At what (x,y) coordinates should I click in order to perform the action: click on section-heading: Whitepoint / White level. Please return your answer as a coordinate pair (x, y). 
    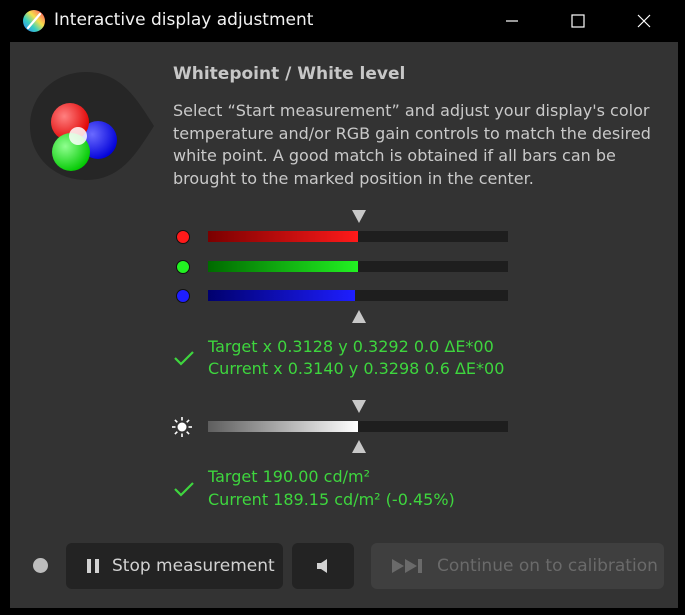
    Looking at the image, I should click on (289, 74).